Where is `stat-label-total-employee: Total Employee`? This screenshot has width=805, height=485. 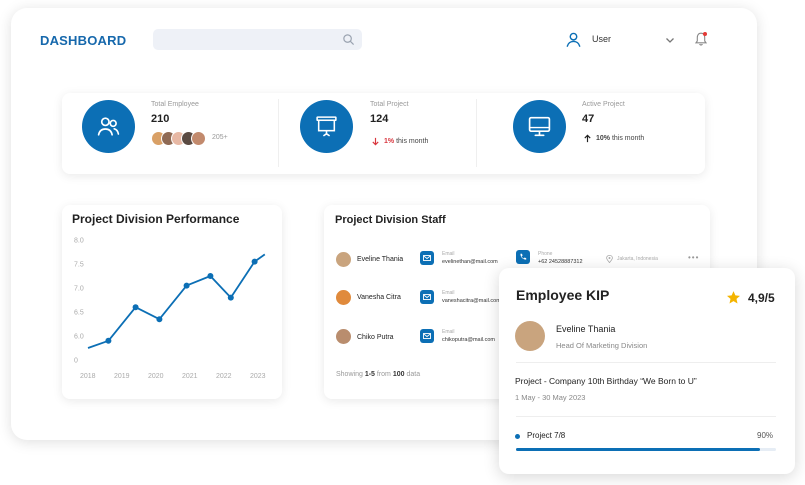
stat-label-total-employee: Total Employee is located at coordinates (175, 104).